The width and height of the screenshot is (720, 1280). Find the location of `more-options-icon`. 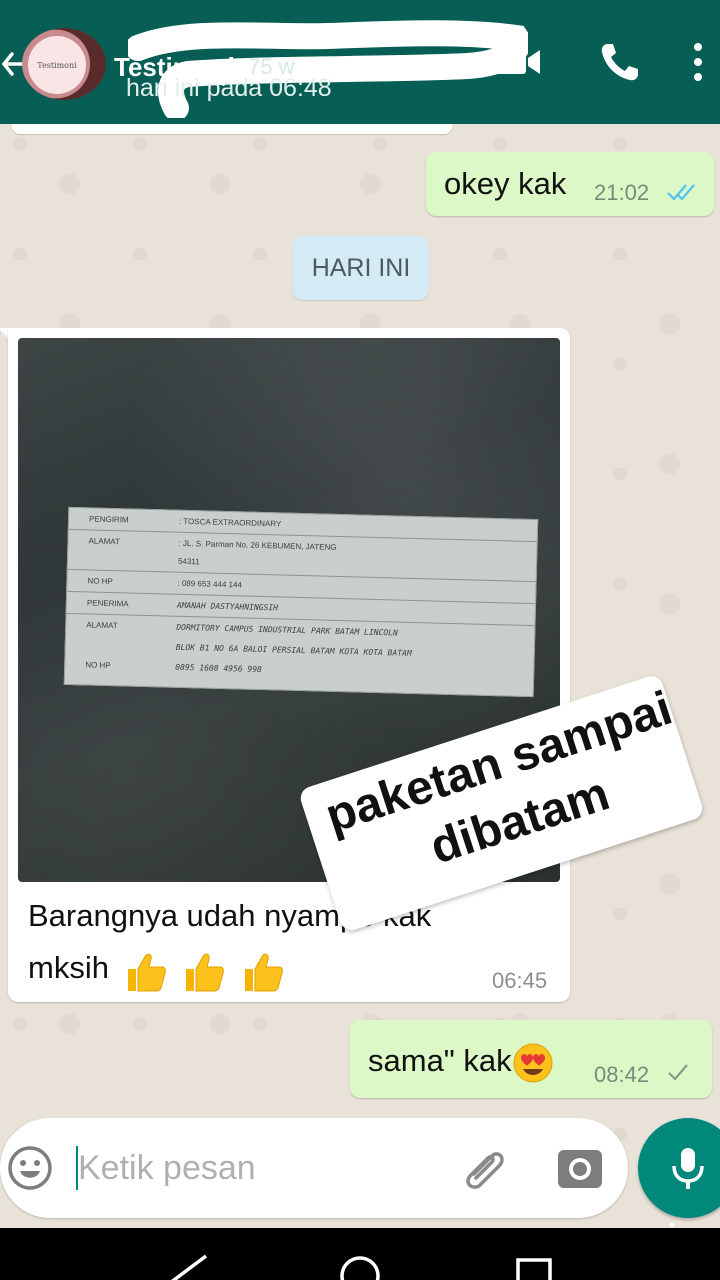

more-options-icon is located at coordinates (698, 62).